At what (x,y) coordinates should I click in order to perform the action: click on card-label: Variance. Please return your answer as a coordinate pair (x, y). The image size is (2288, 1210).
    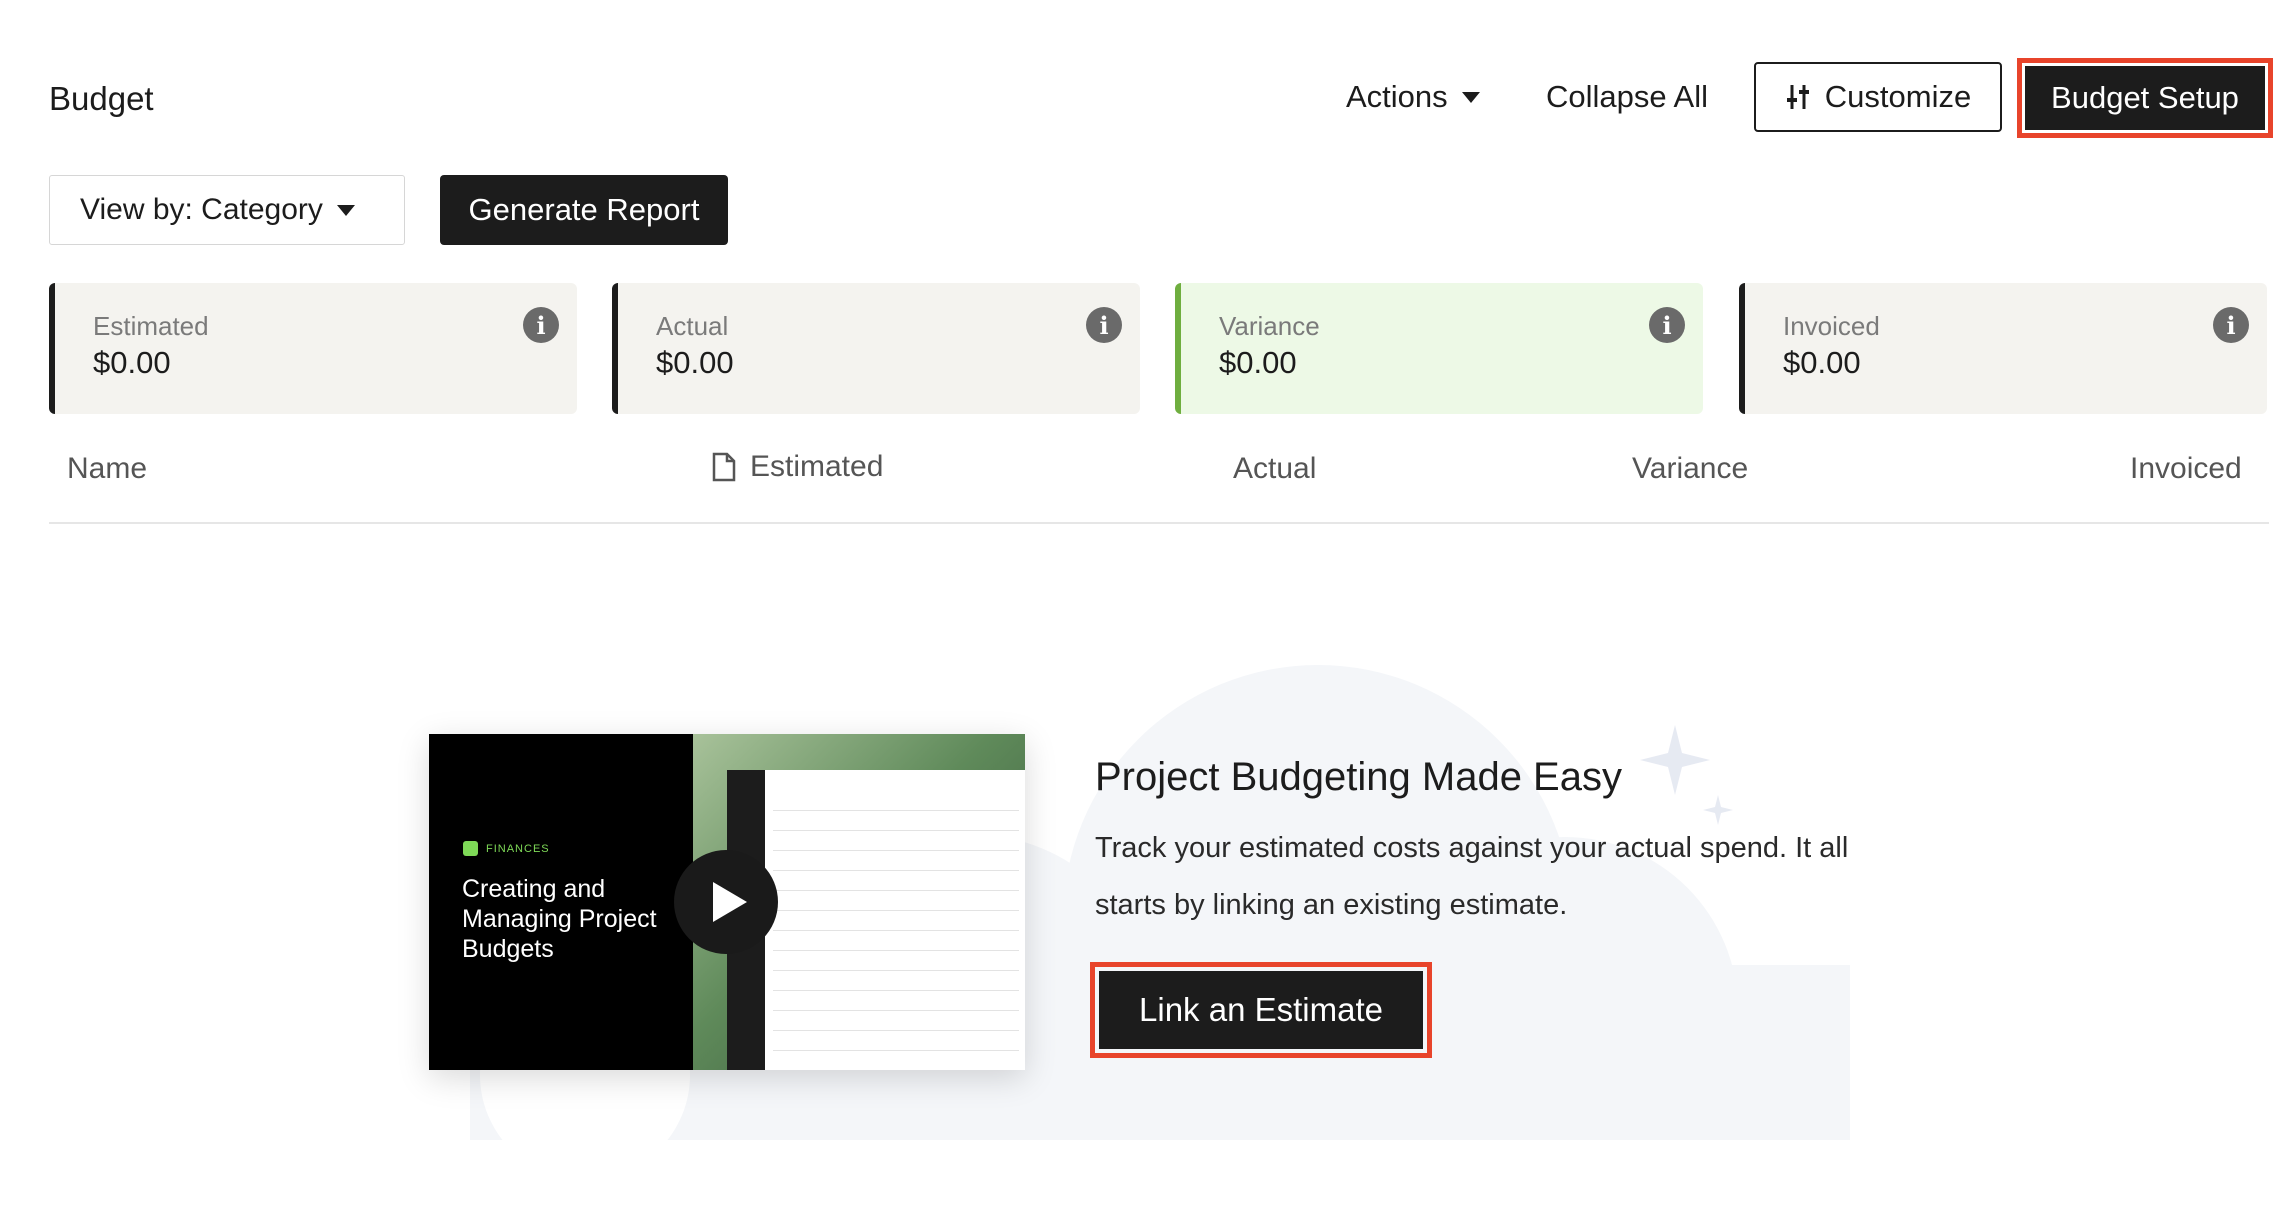
    Looking at the image, I should click on (1269, 326).